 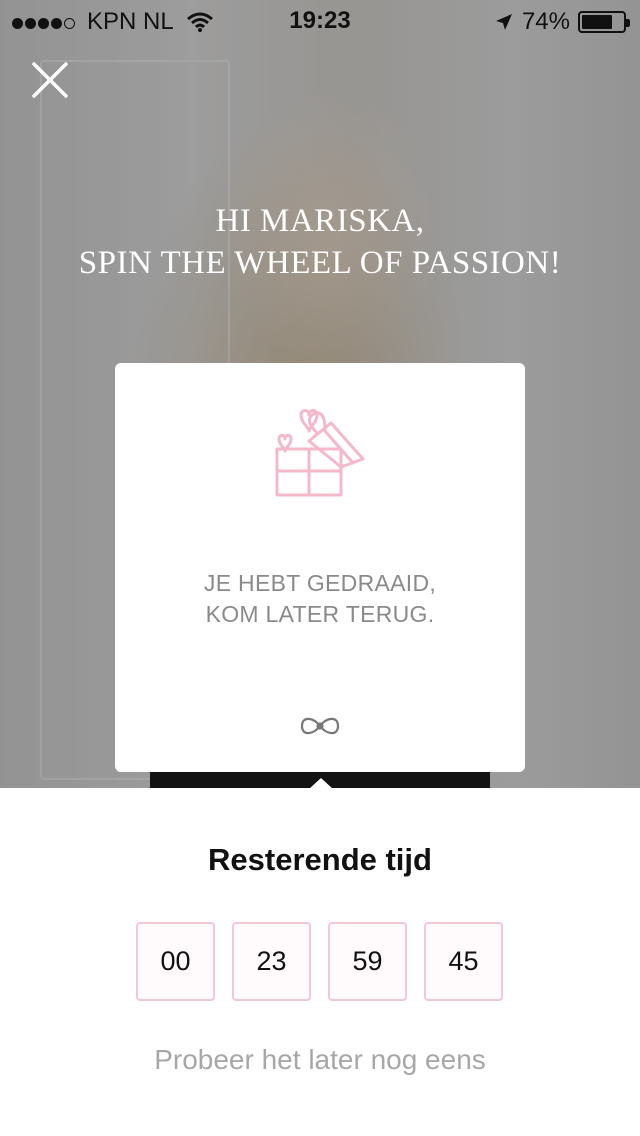 What do you see at coordinates (320, 263) in the screenshot?
I see `headline-cta: SPIN THE WHEEL OF PASSION!` at bounding box center [320, 263].